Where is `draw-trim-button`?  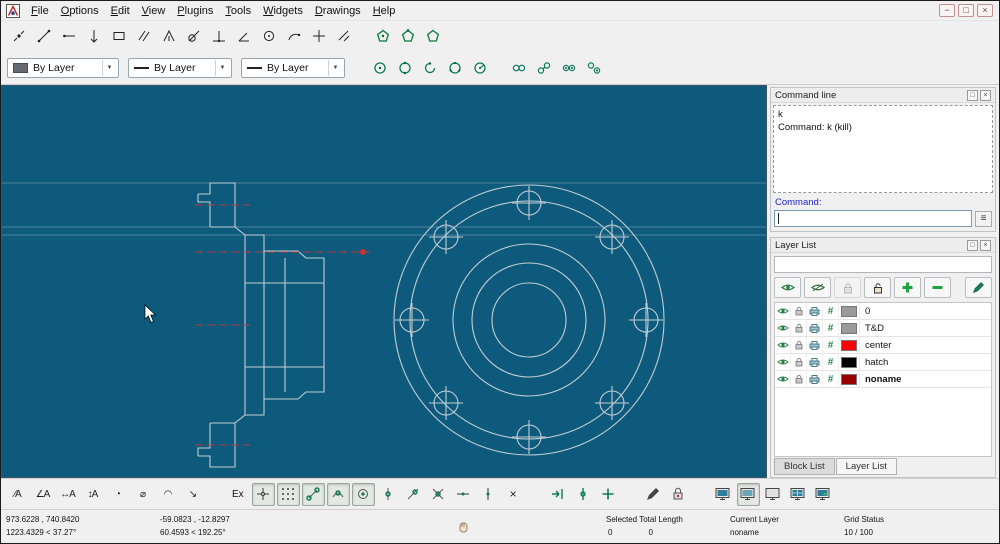
draw-trim-button is located at coordinates (343, 36).